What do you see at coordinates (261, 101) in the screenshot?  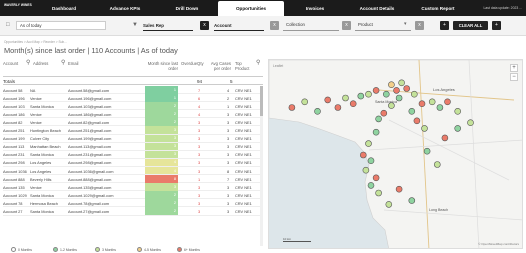 I see `scroll-thumb` at bounding box center [261, 101].